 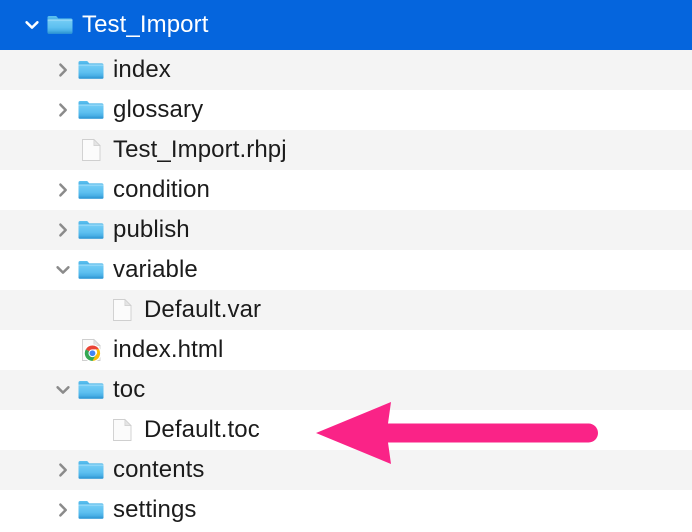 I want to click on tree-row-default-var: Default.var, so click(x=346, y=310).